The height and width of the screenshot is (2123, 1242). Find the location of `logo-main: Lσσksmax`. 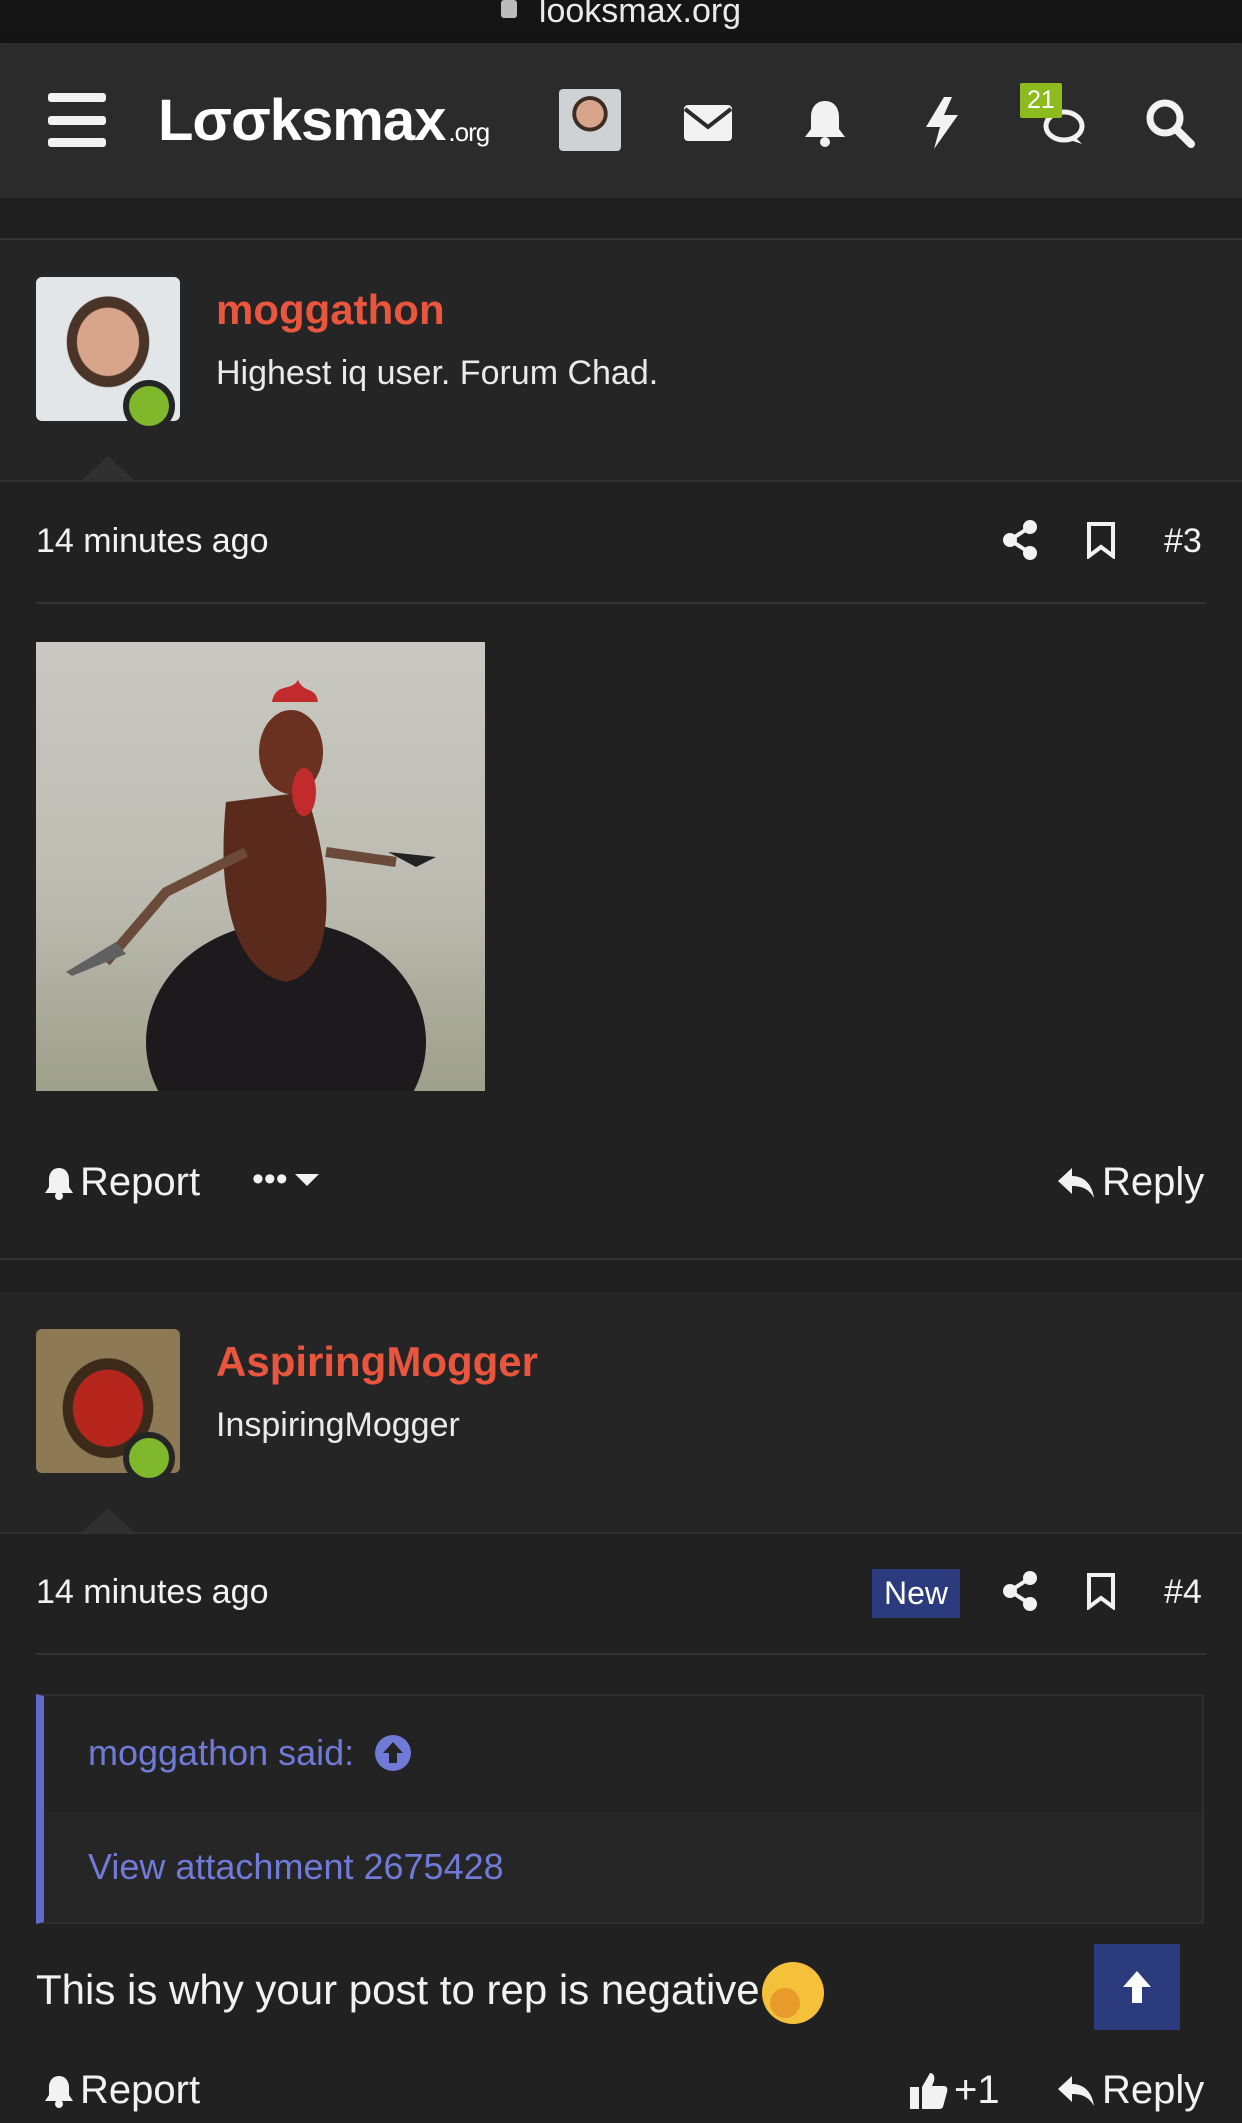

logo-main: Lσσksmax is located at coordinates (302, 120).